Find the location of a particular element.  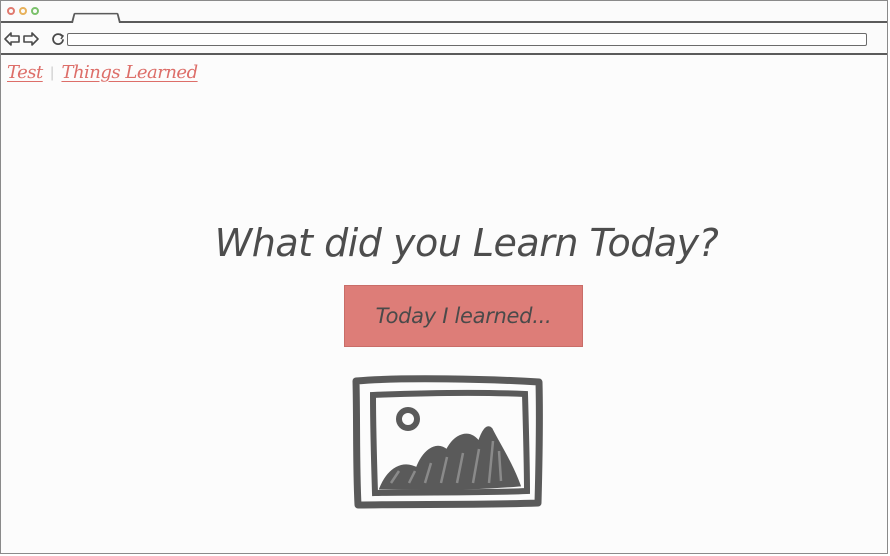

browser-toolbar is located at coordinates (444, 39).